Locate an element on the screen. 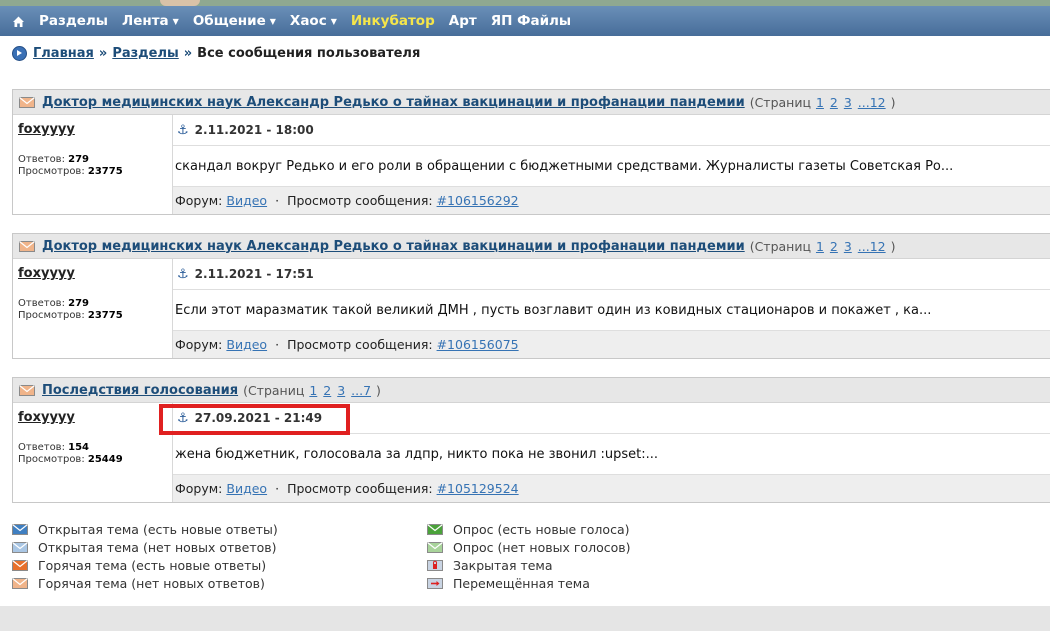  arrow-circle-icon is located at coordinates (19, 53).